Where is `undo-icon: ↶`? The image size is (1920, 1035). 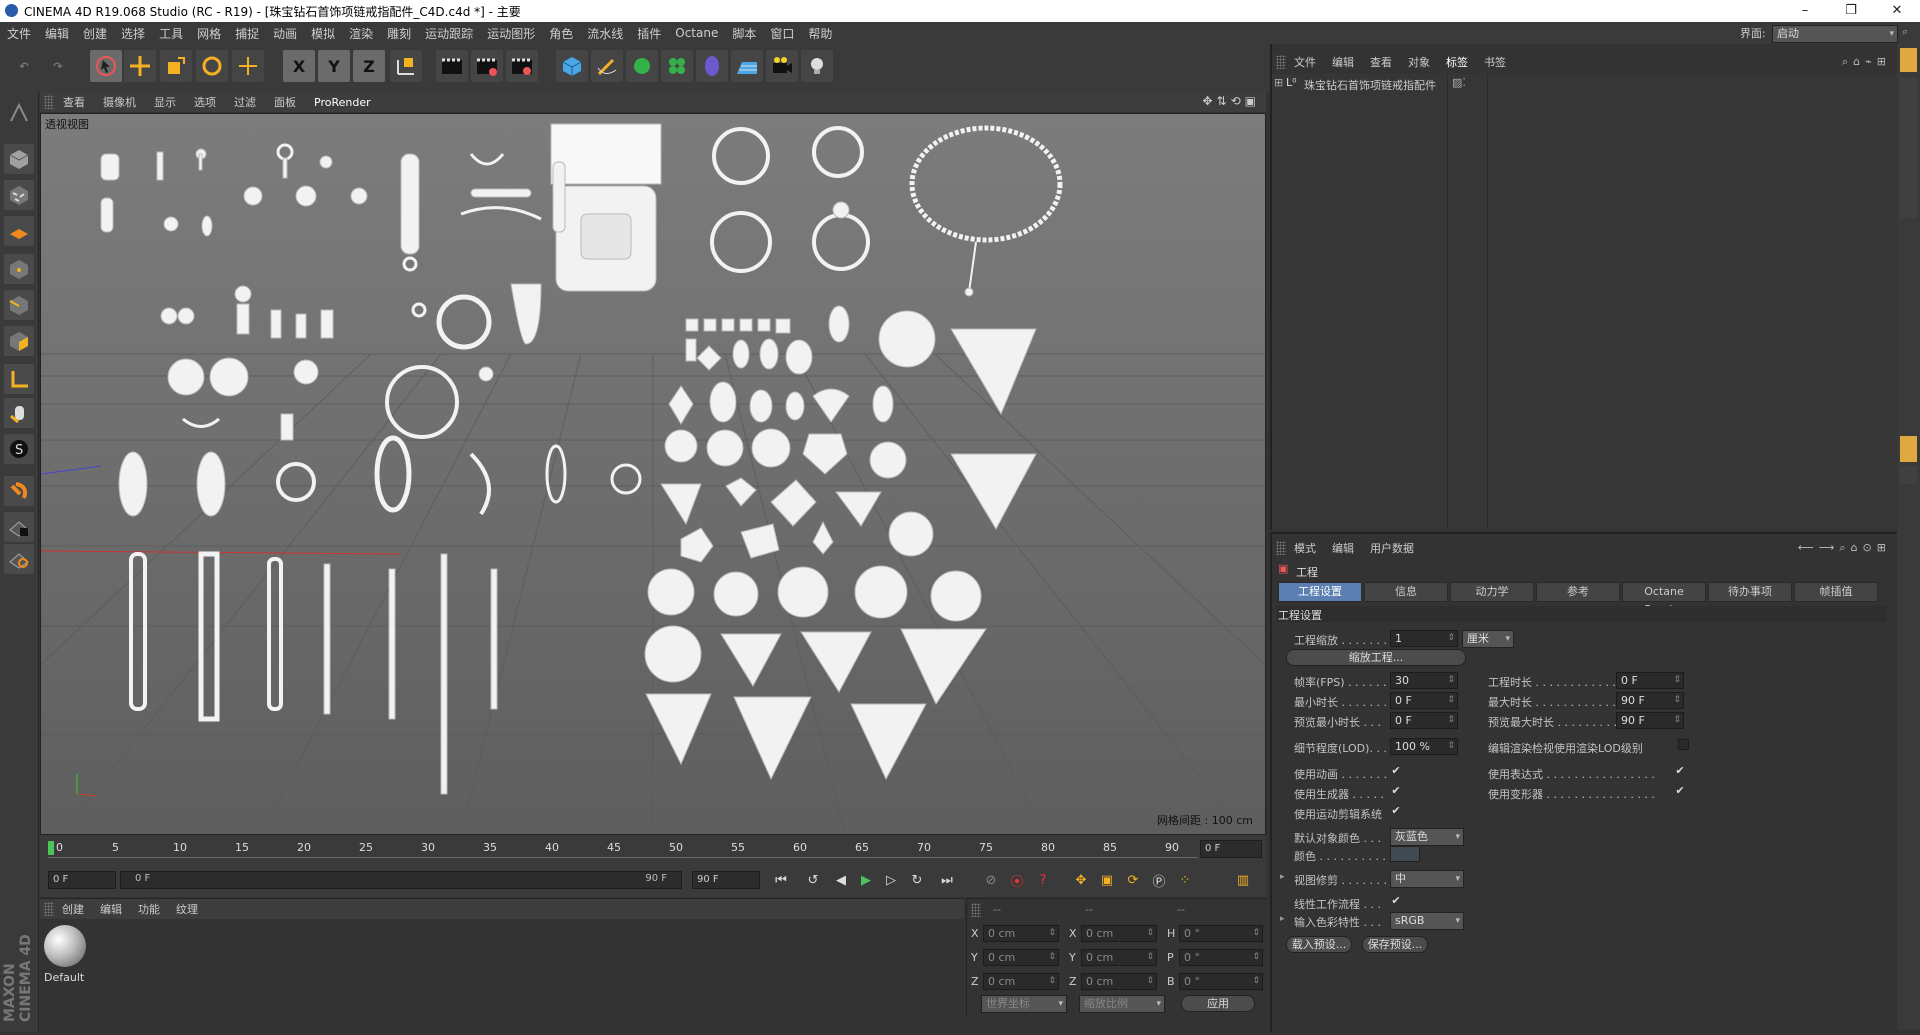
undo-icon: ↶ is located at coordinates (24, 66).